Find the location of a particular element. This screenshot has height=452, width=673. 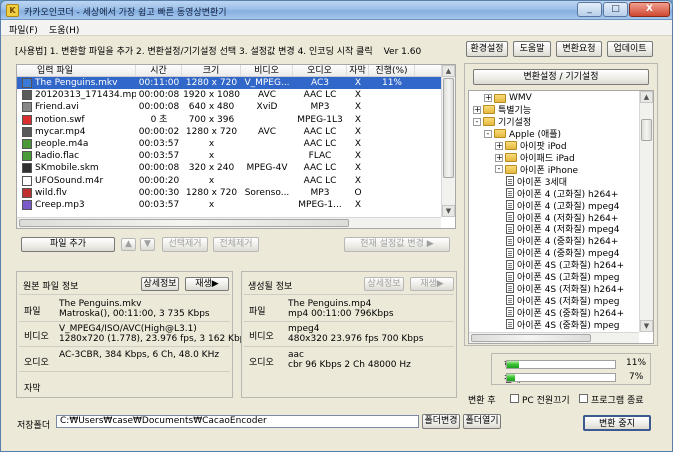

title-bar: K 카카오인코더 - 세상에서 가장 쉽고 빠른 동영상변환기 _ □ X is located at coordinates (336, 10).